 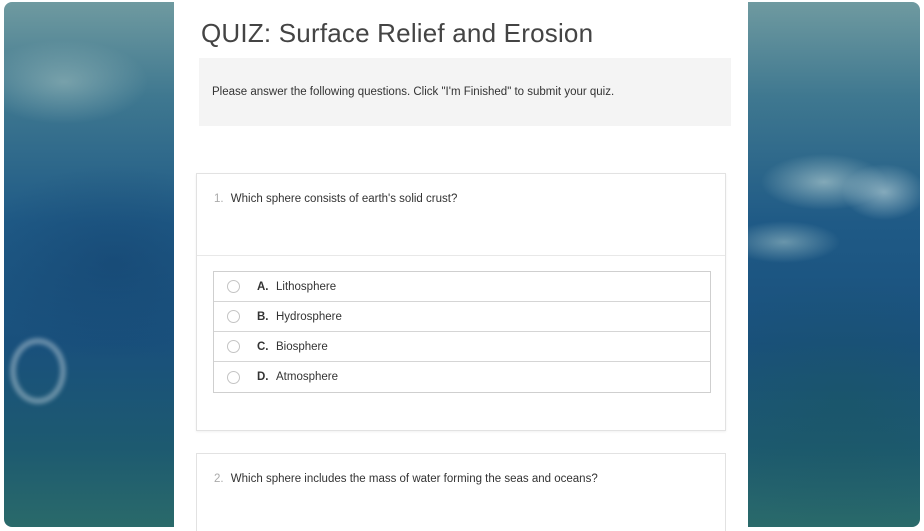 I want to click on answer-option-d: D. Atmosphere, so click(x=462, y=377).